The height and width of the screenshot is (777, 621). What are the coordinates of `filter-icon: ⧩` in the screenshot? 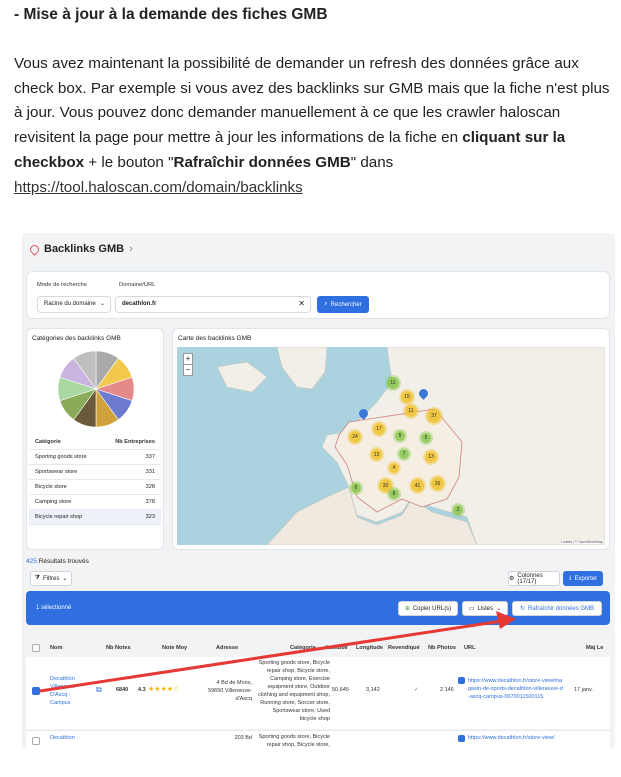 It's located at (37, 578).